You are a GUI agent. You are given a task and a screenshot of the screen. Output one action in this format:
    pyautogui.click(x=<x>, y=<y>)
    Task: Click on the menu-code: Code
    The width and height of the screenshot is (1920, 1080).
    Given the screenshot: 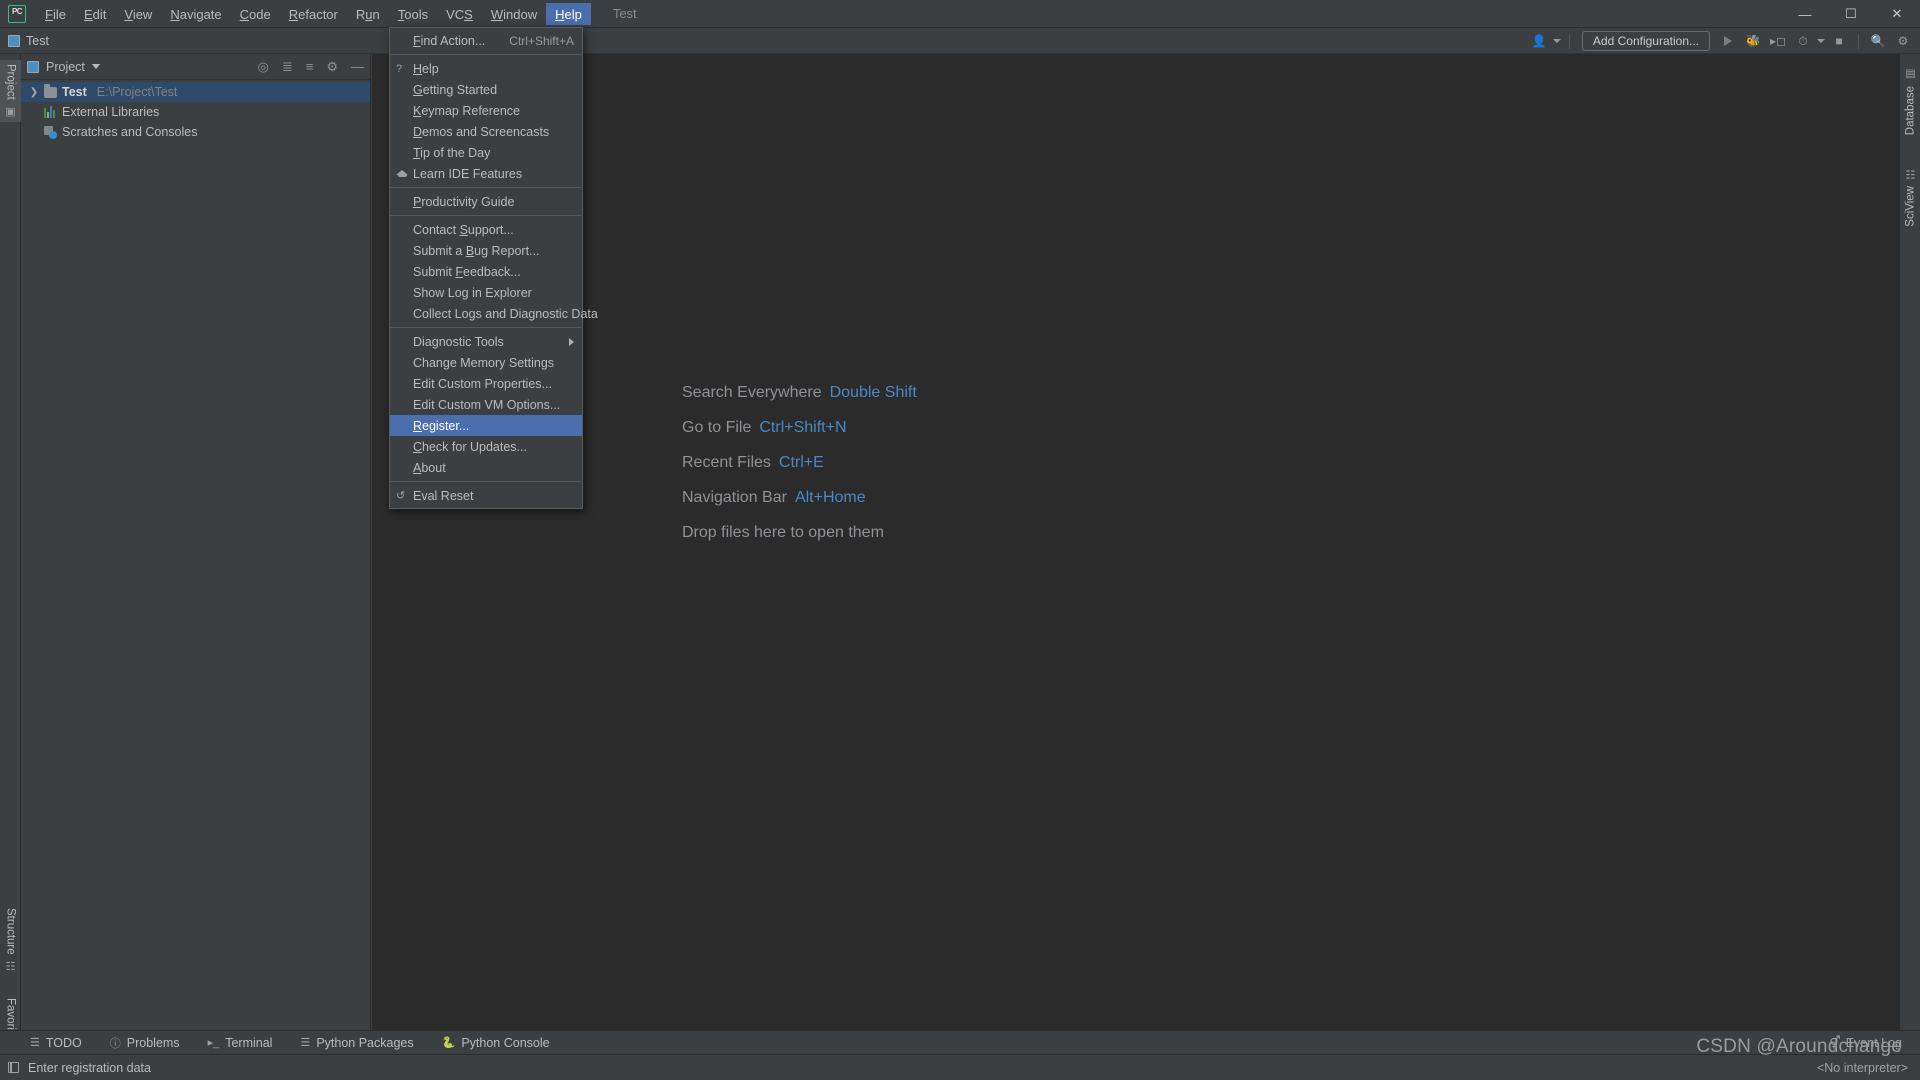 What is the action you would take?
    pyautogui.click(x=255, y=14)
    